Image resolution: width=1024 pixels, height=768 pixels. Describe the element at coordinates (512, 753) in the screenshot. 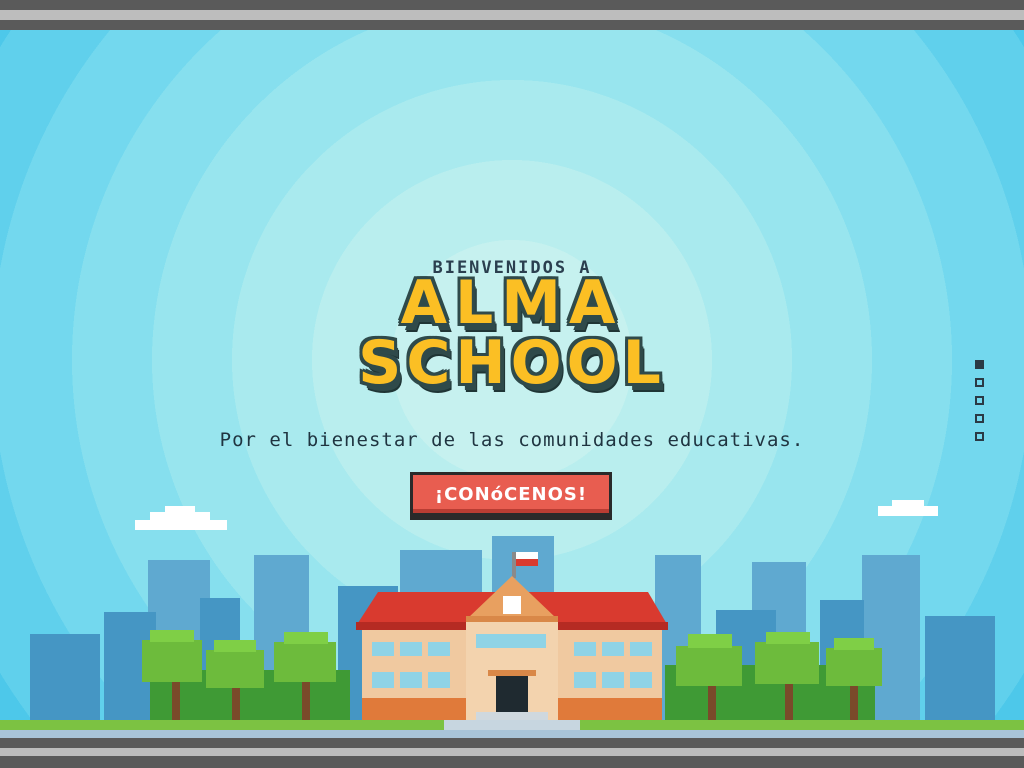

I see `bottom-border` at that location.